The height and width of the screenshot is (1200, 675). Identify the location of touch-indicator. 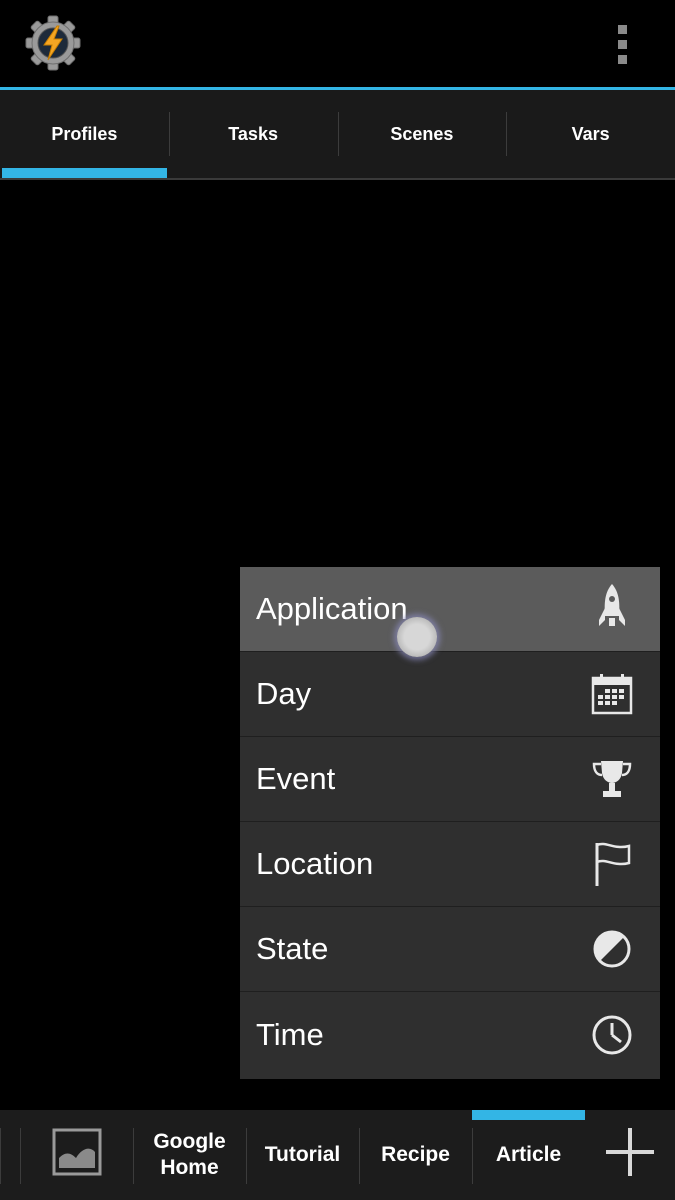
(417, 637).